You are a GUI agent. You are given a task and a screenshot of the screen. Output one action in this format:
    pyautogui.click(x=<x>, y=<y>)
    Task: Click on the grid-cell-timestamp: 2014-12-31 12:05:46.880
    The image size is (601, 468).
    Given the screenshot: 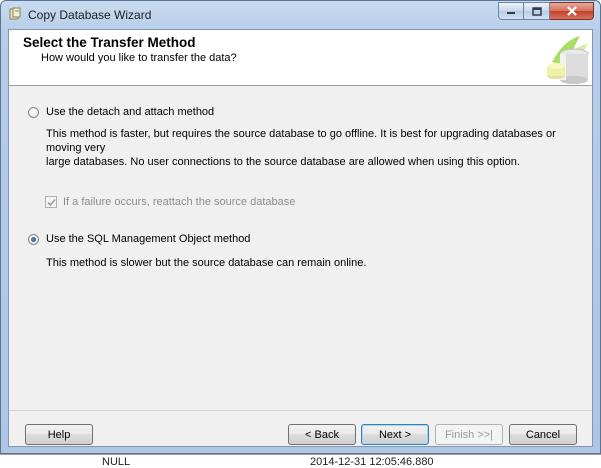 What is the action you would take?
    pyautogui.click(x=372, y=462)
    